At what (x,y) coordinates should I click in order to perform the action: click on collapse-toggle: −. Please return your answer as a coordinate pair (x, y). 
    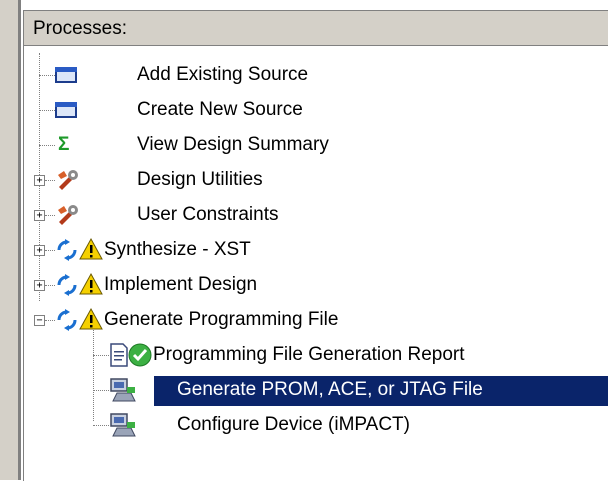
    Looking at the image, I should click on (39, 320).